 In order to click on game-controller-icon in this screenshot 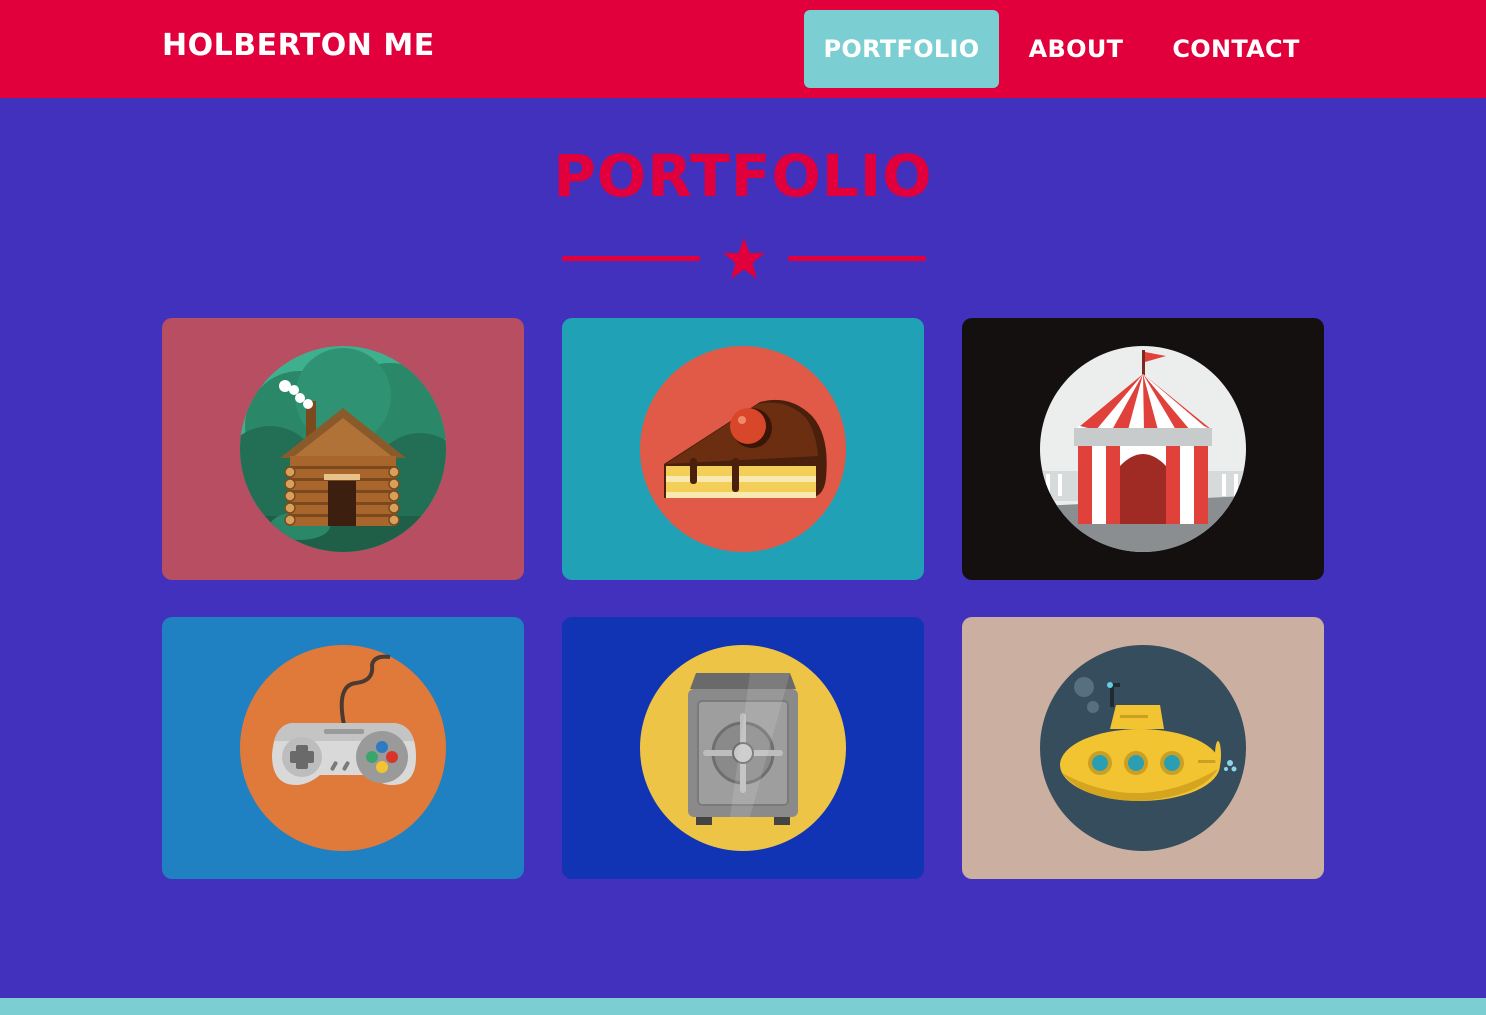, I will do `click(343, 748)`.